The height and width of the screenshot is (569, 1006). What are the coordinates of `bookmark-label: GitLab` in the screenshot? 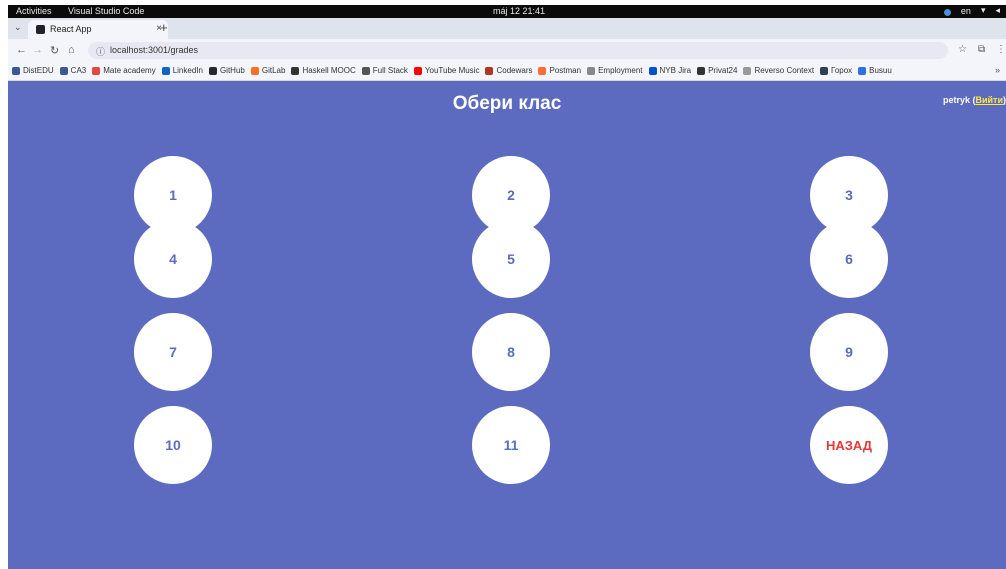 It's located at (273, 70).